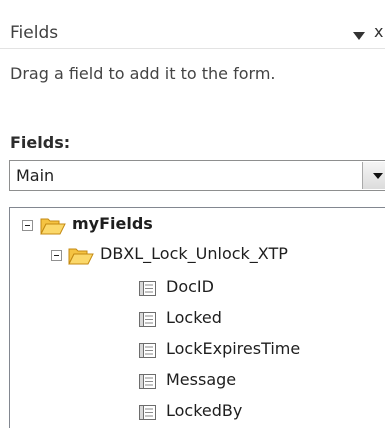 The height and width of the screenshot is (428, 385). Describe the element at coordinates (201, 379) in the screenshot. I see `tree-field-label: Message` at that location.